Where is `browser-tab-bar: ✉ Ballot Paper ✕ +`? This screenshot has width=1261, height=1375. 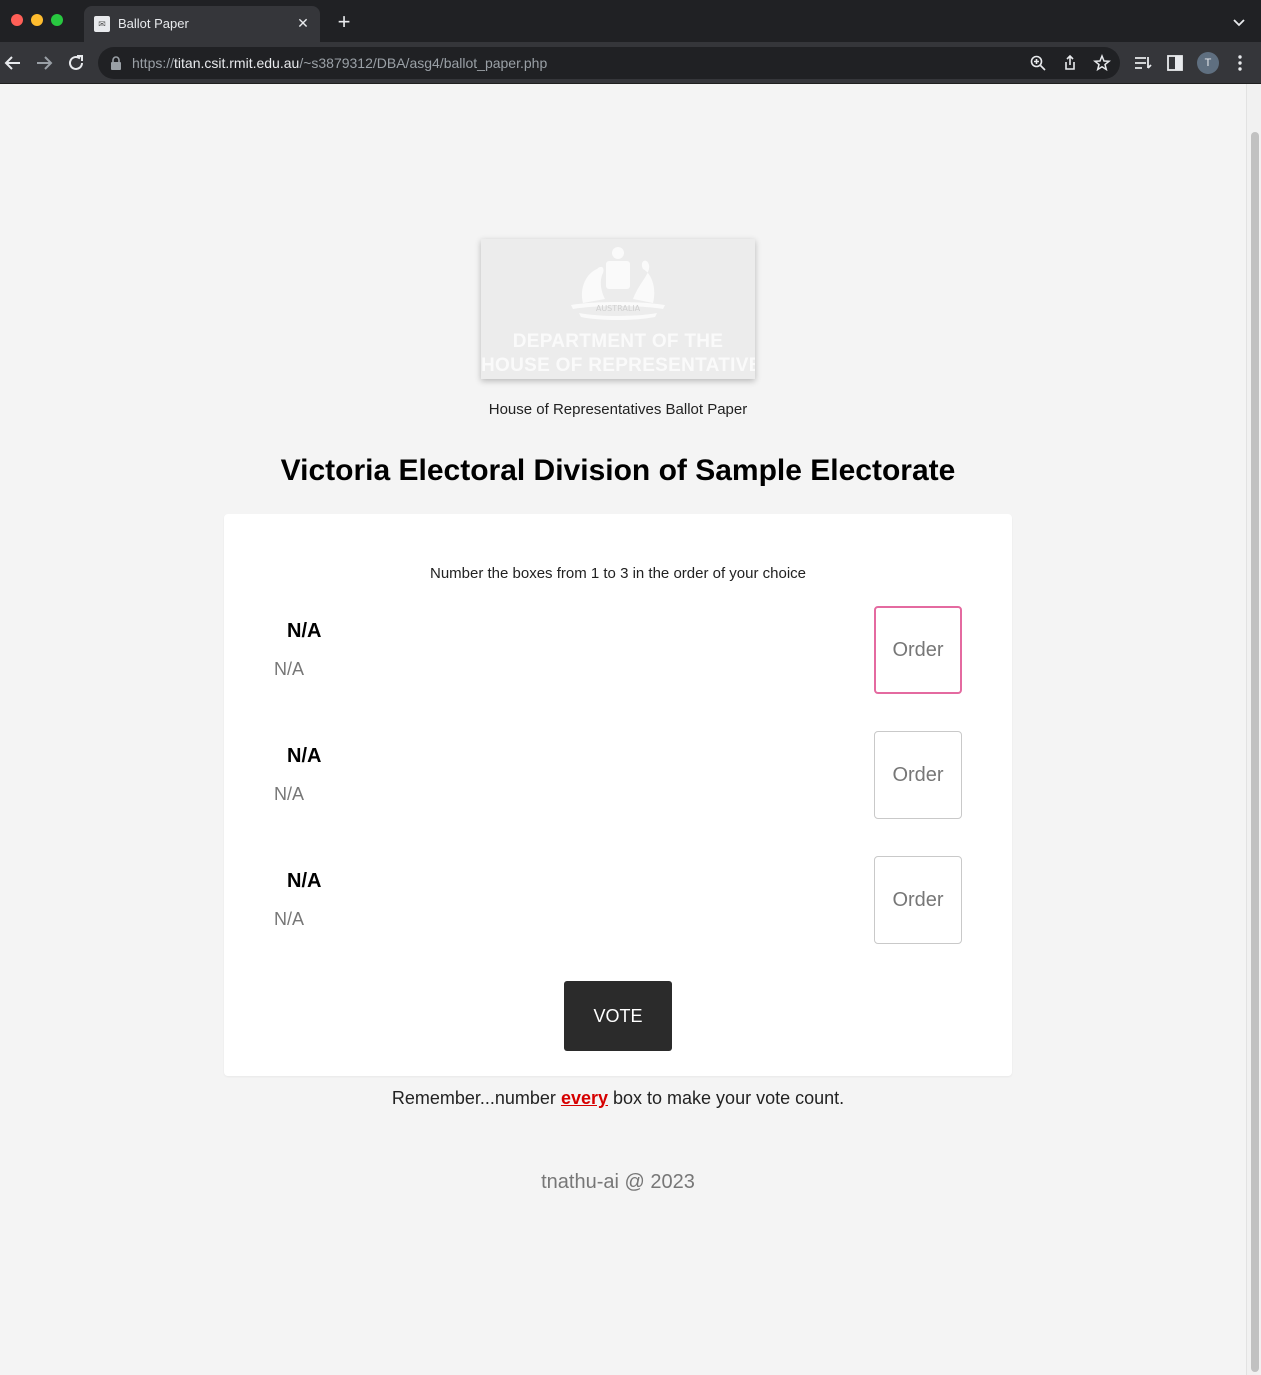
browser-tab-bar: ✉ Ballot Paper ✕ + is located at coordinates (630, 21).